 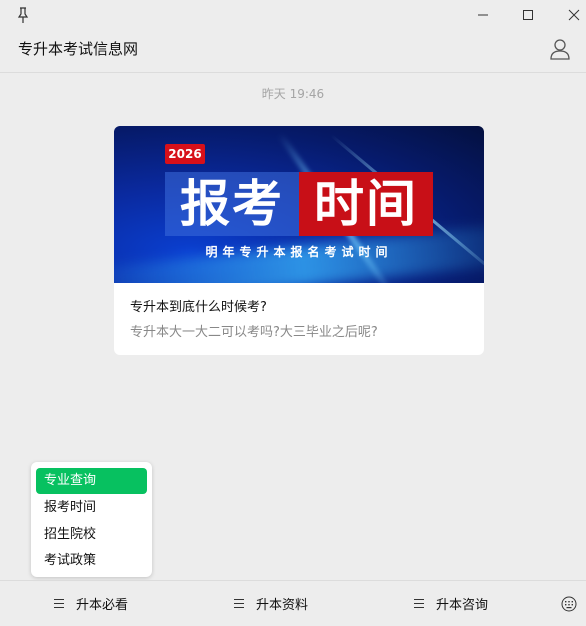 I want to click on keyboard-icon, so click(x=569, y=604).